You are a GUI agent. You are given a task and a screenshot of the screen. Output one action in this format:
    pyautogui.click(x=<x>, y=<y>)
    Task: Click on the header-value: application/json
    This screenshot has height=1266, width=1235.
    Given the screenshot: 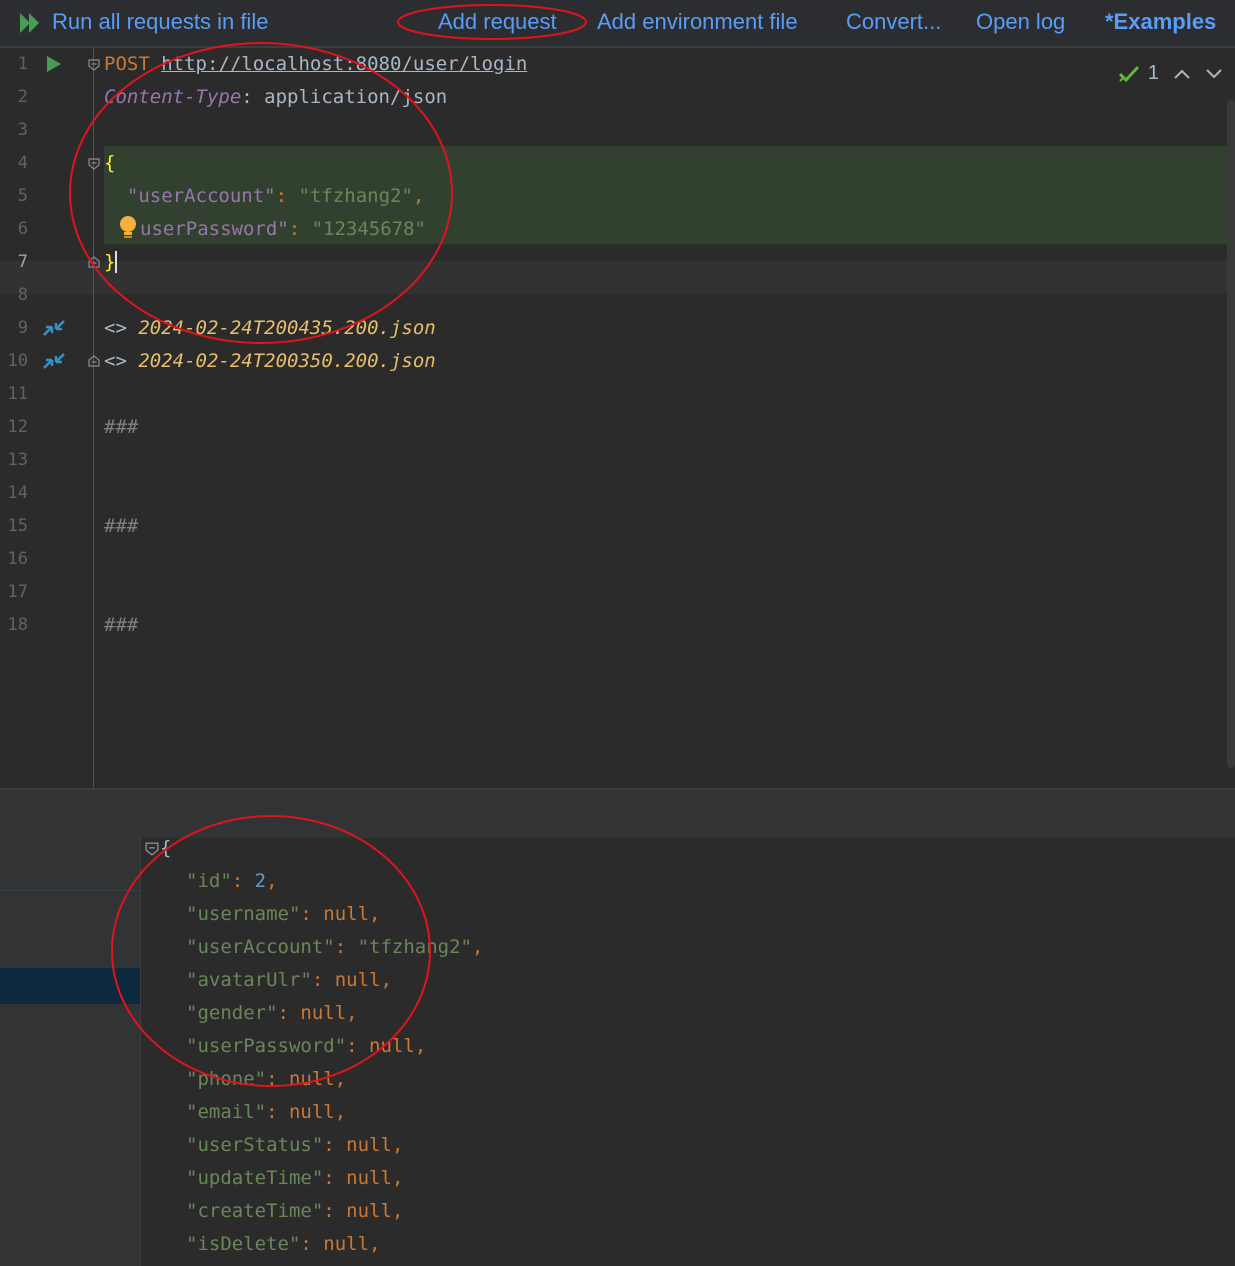 What is the action you would take?
    pyautogui.click(x=356, y=97)
    